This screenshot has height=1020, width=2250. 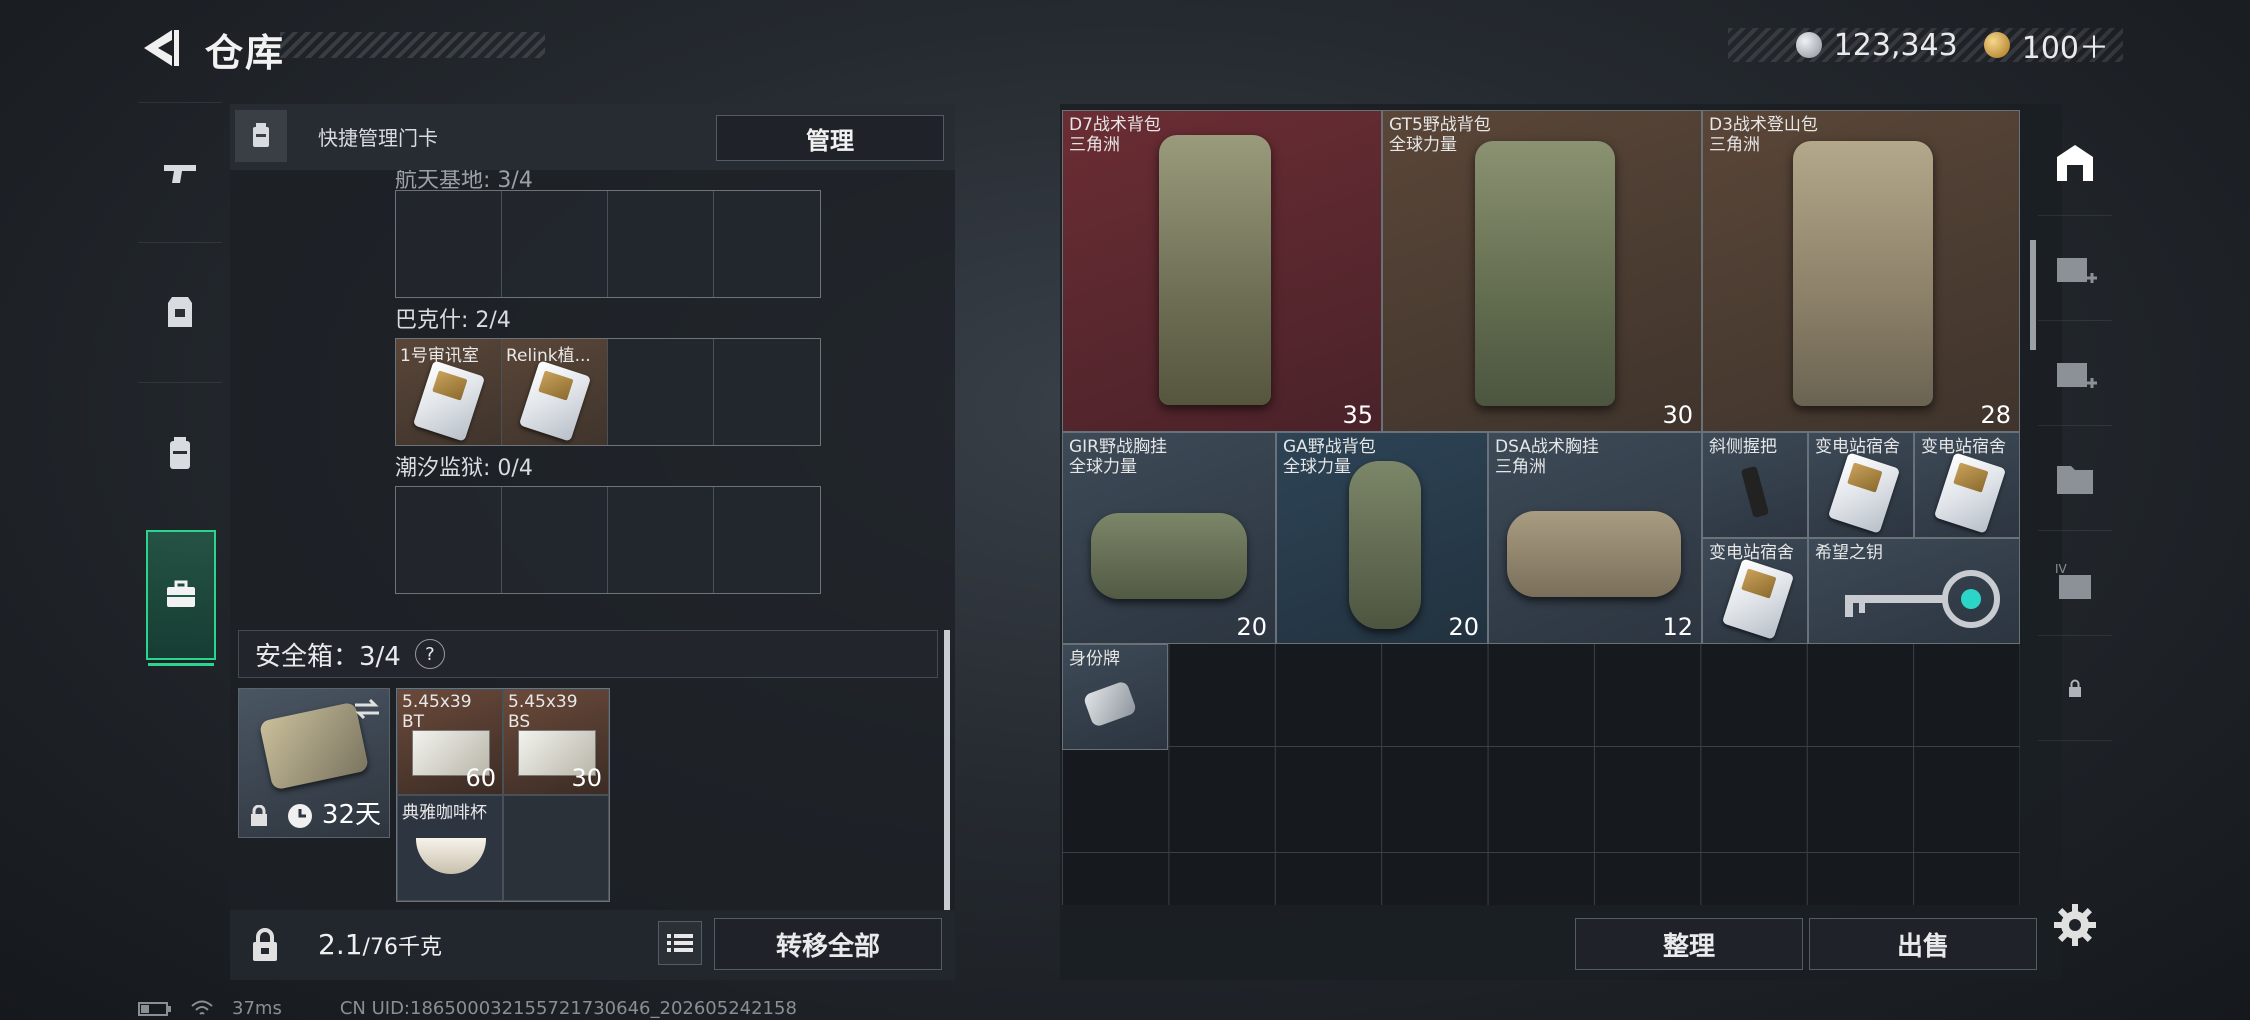 What do you see at coordinates (450, 848) in the screenshot?
I see `cup-item: 典雅咖啡杯` at bounding box center [450, 848].